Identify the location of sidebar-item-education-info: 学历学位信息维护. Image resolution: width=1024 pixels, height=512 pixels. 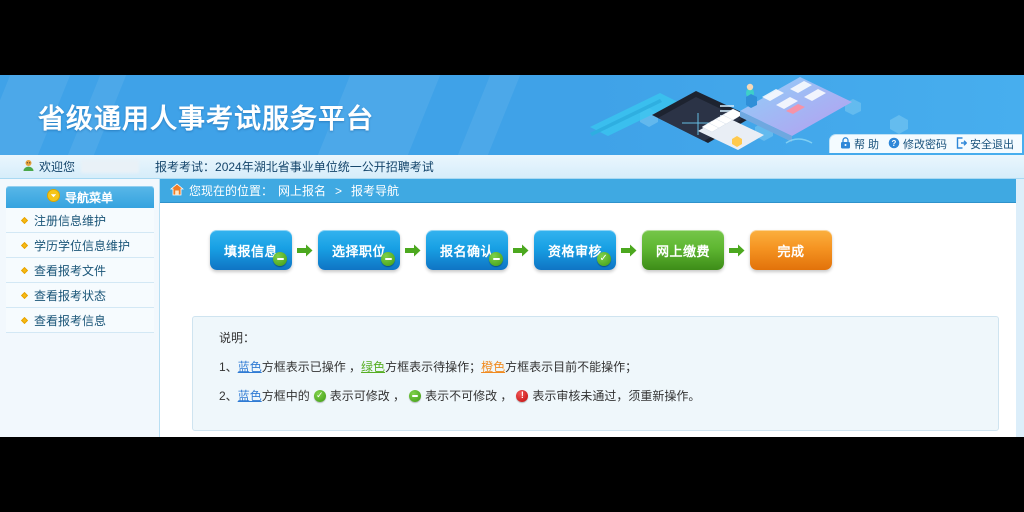
(80, 245).